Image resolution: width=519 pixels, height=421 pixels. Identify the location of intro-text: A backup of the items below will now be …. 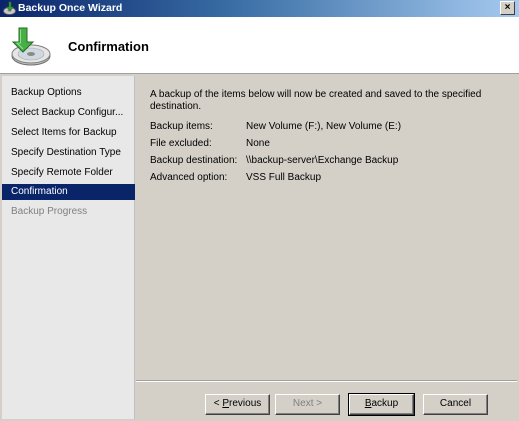
(316, 100).